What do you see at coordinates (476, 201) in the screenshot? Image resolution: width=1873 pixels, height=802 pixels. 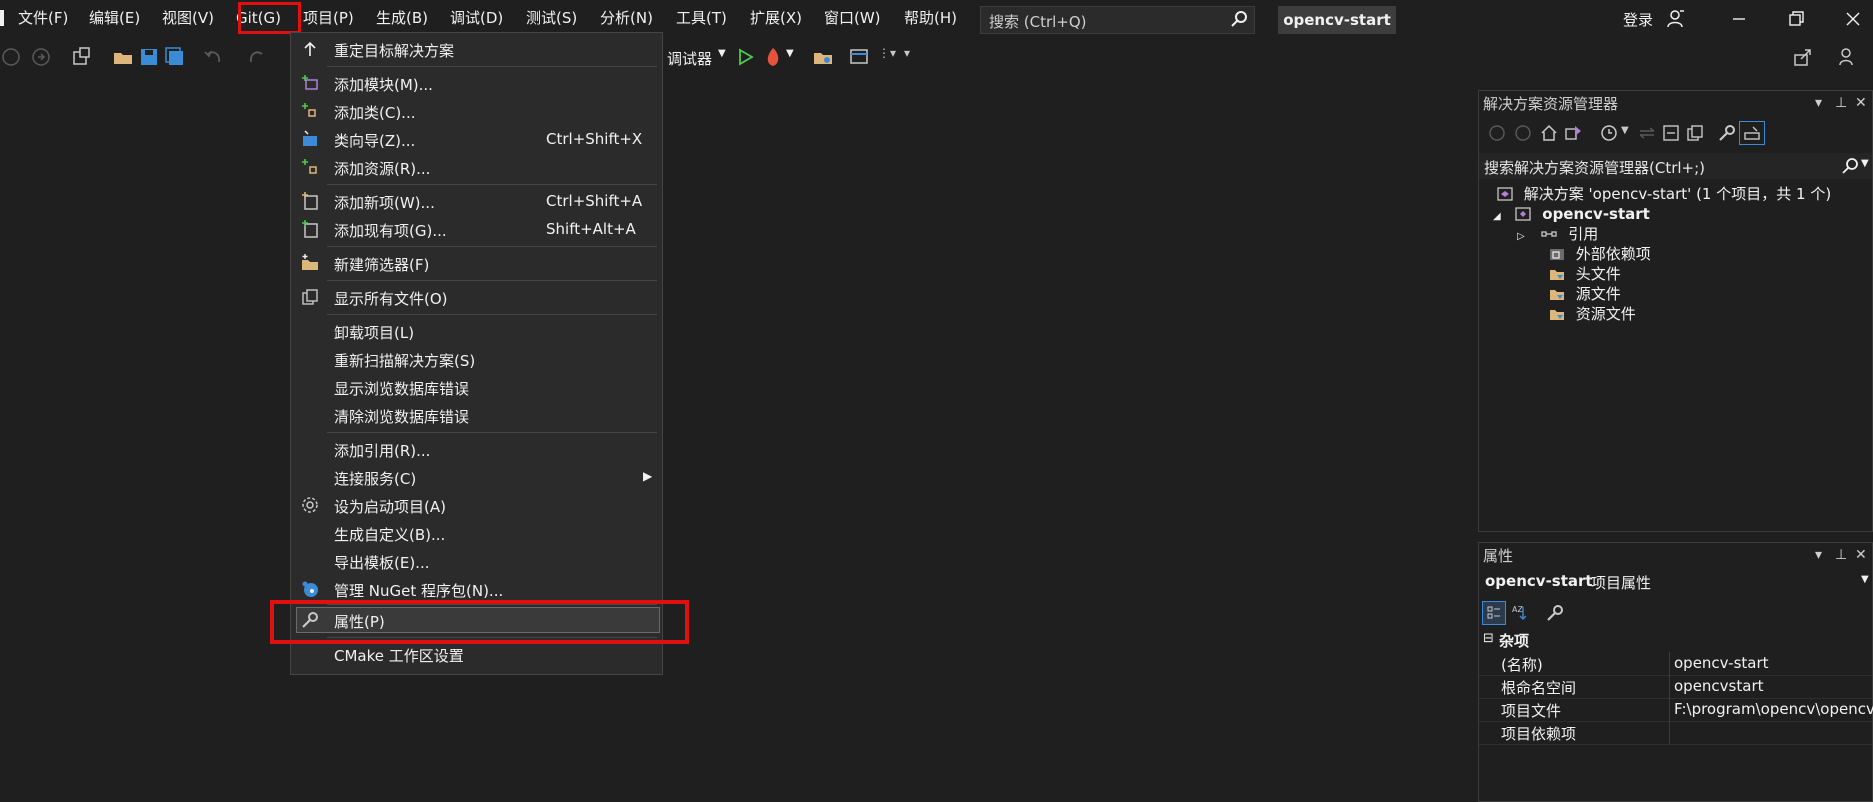 I see `menu-item-add-new-item: 添加新项(W)... Ctrl+Shift+A` at bounding box center [476, 201].